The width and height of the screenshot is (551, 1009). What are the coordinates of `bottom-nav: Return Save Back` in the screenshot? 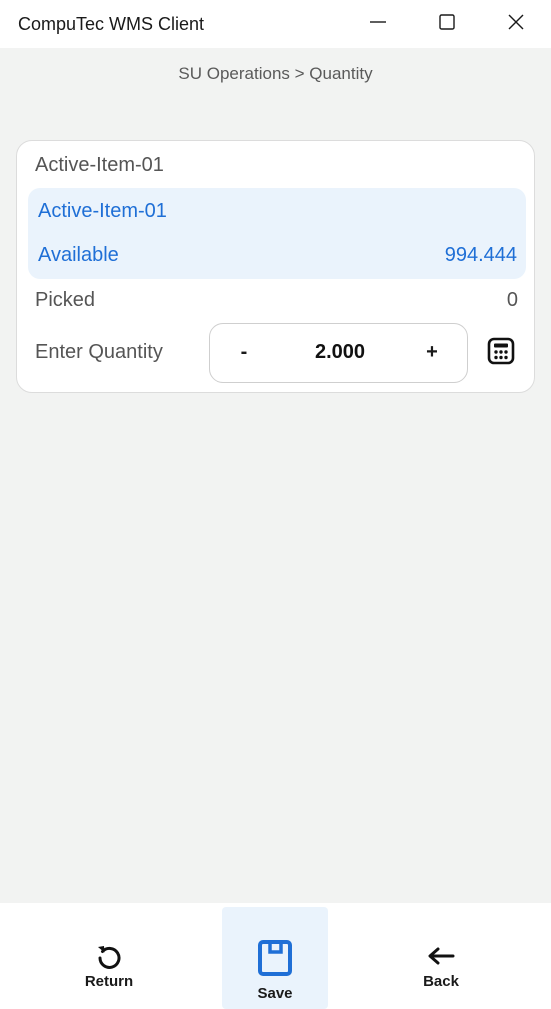 It's located at (275, 956).